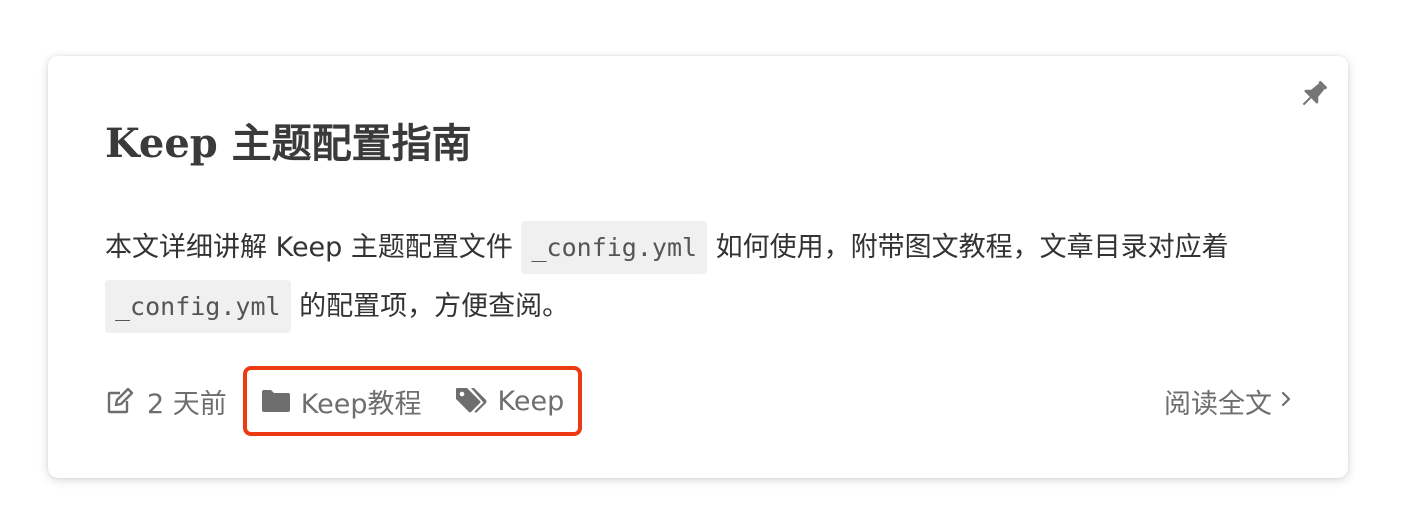  Describe the element at coordinates (313, 247) in the screenshot. I see `excerpt-text: 本文详细讲解 Keep 主题配置文件` at that location.